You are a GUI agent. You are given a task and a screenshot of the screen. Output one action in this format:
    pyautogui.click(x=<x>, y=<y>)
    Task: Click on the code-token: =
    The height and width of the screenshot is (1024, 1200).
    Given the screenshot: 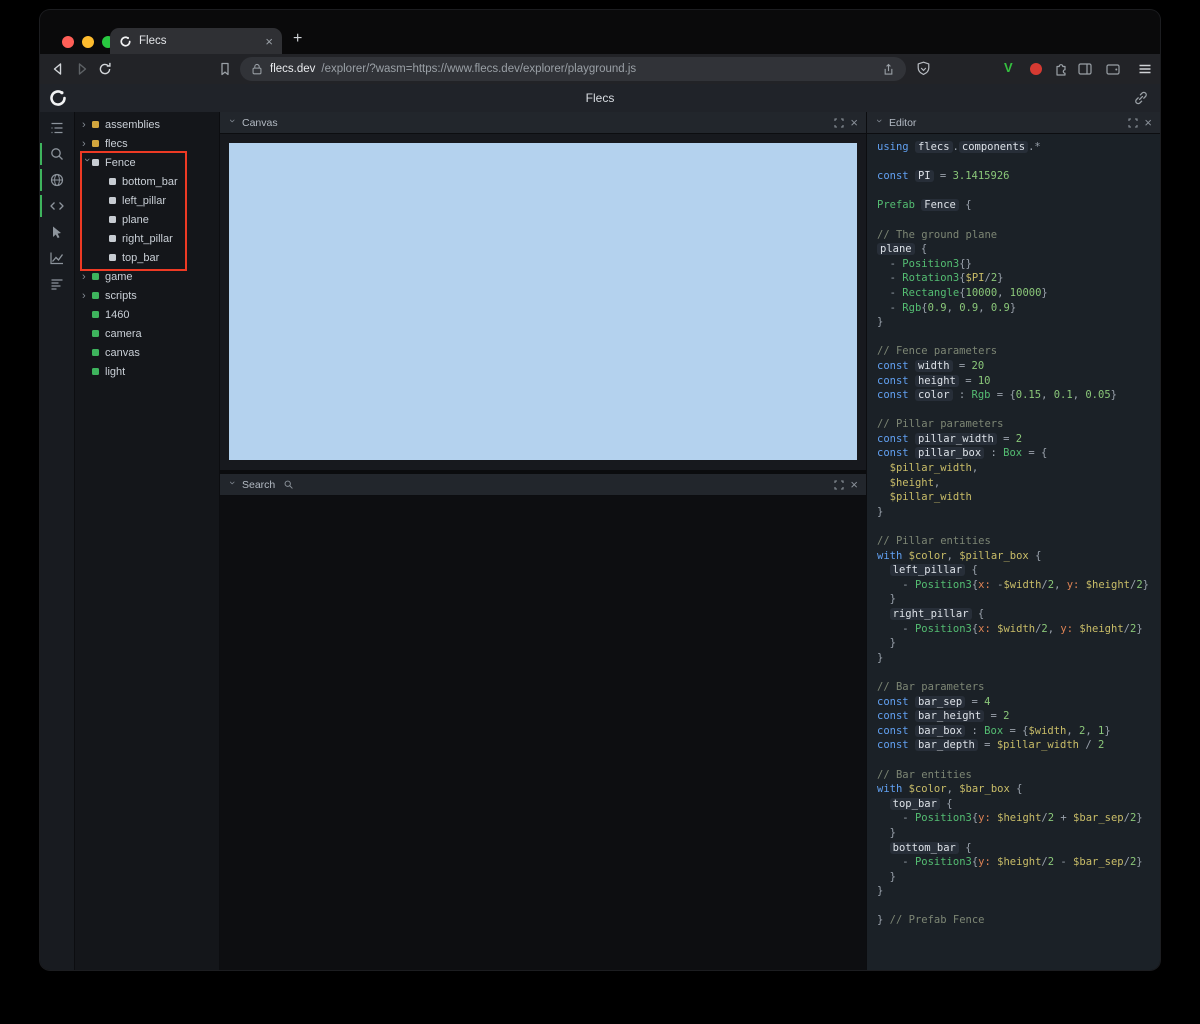 What is the action you would take?
    pyautogui.click(x=1006, y=438)
    